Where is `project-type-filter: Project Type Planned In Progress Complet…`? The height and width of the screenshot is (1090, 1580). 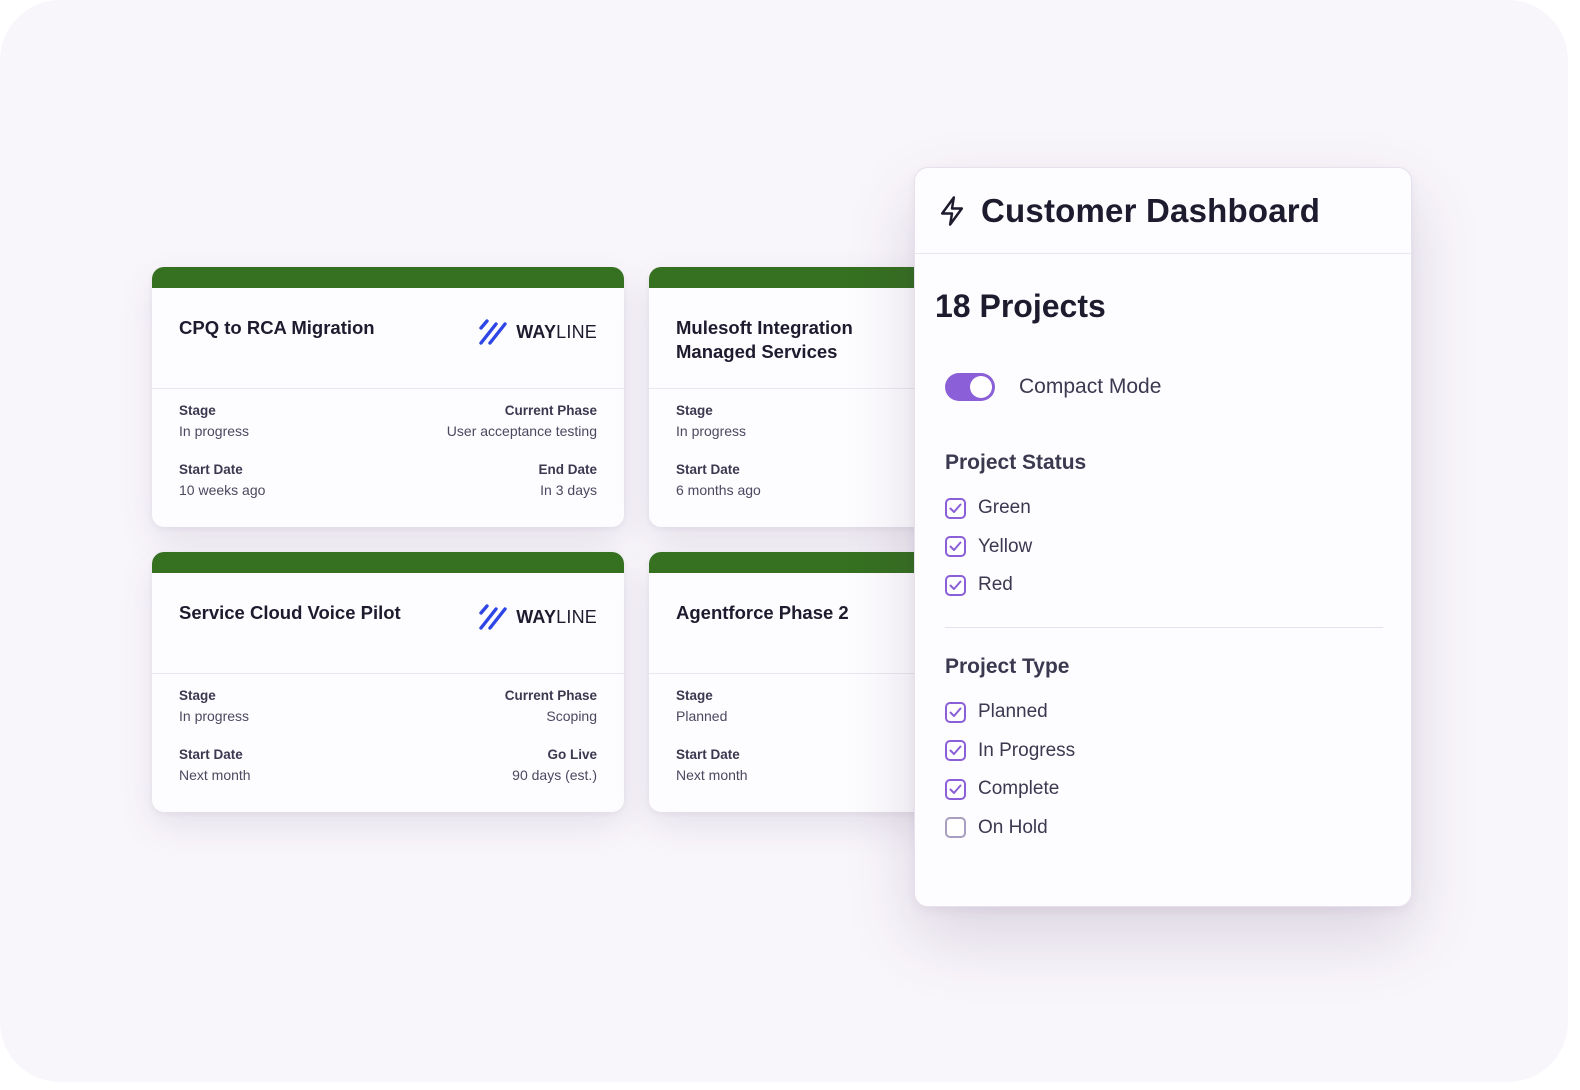 project-type-filter: Project Type Planned In Progress Complet… is located at coordinates (1164, 751).